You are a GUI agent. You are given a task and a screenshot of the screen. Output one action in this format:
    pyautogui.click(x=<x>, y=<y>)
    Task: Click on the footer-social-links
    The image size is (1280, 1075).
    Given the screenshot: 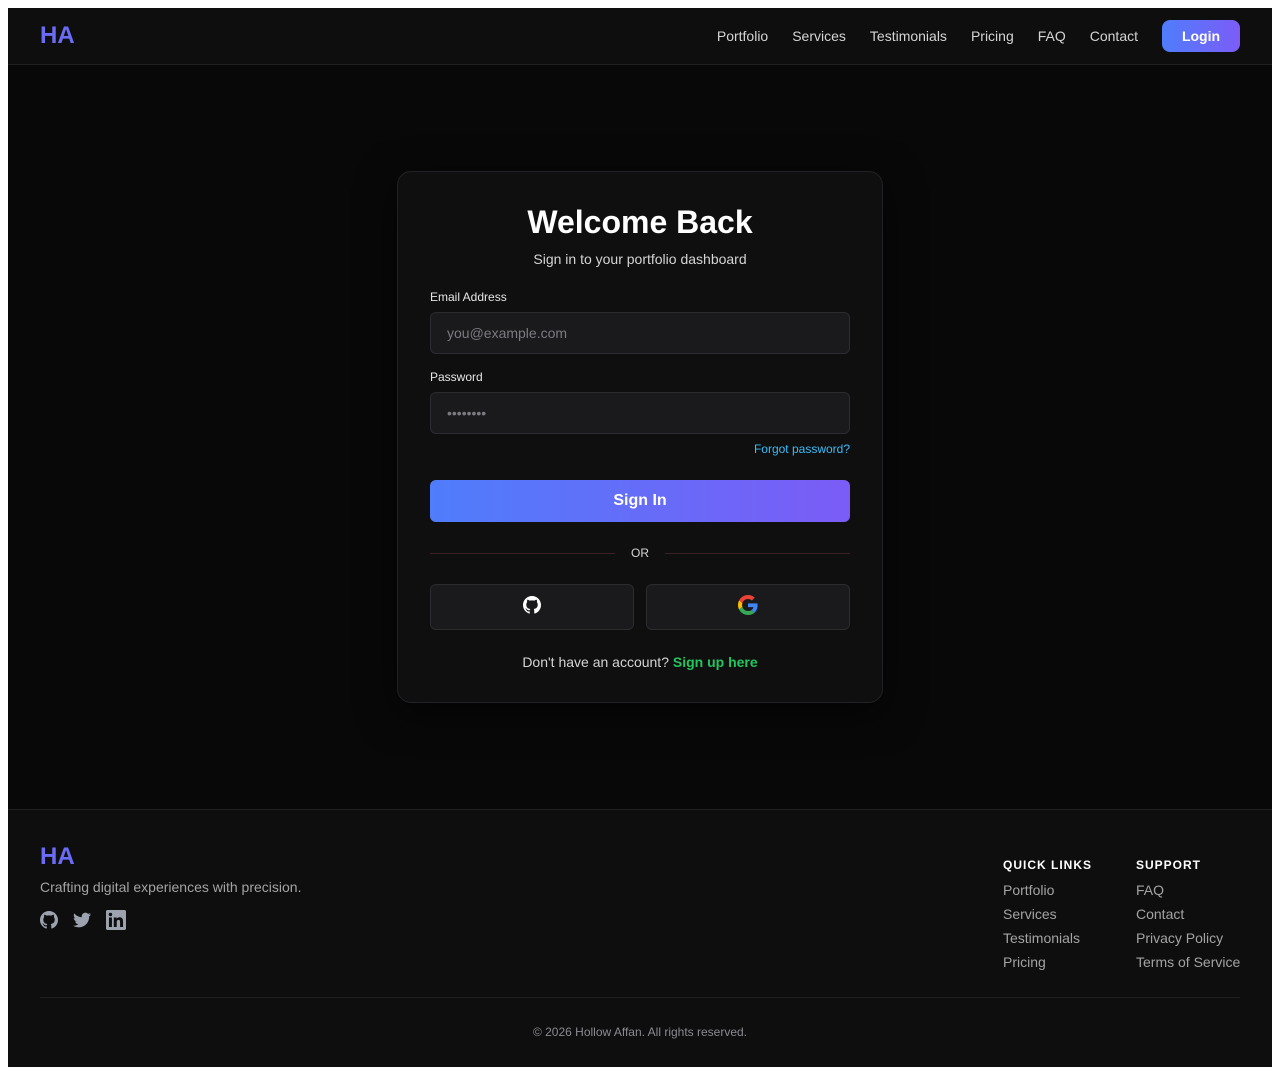 What is the action you would take?
    pyautogui.click(x=90, y=920)
    